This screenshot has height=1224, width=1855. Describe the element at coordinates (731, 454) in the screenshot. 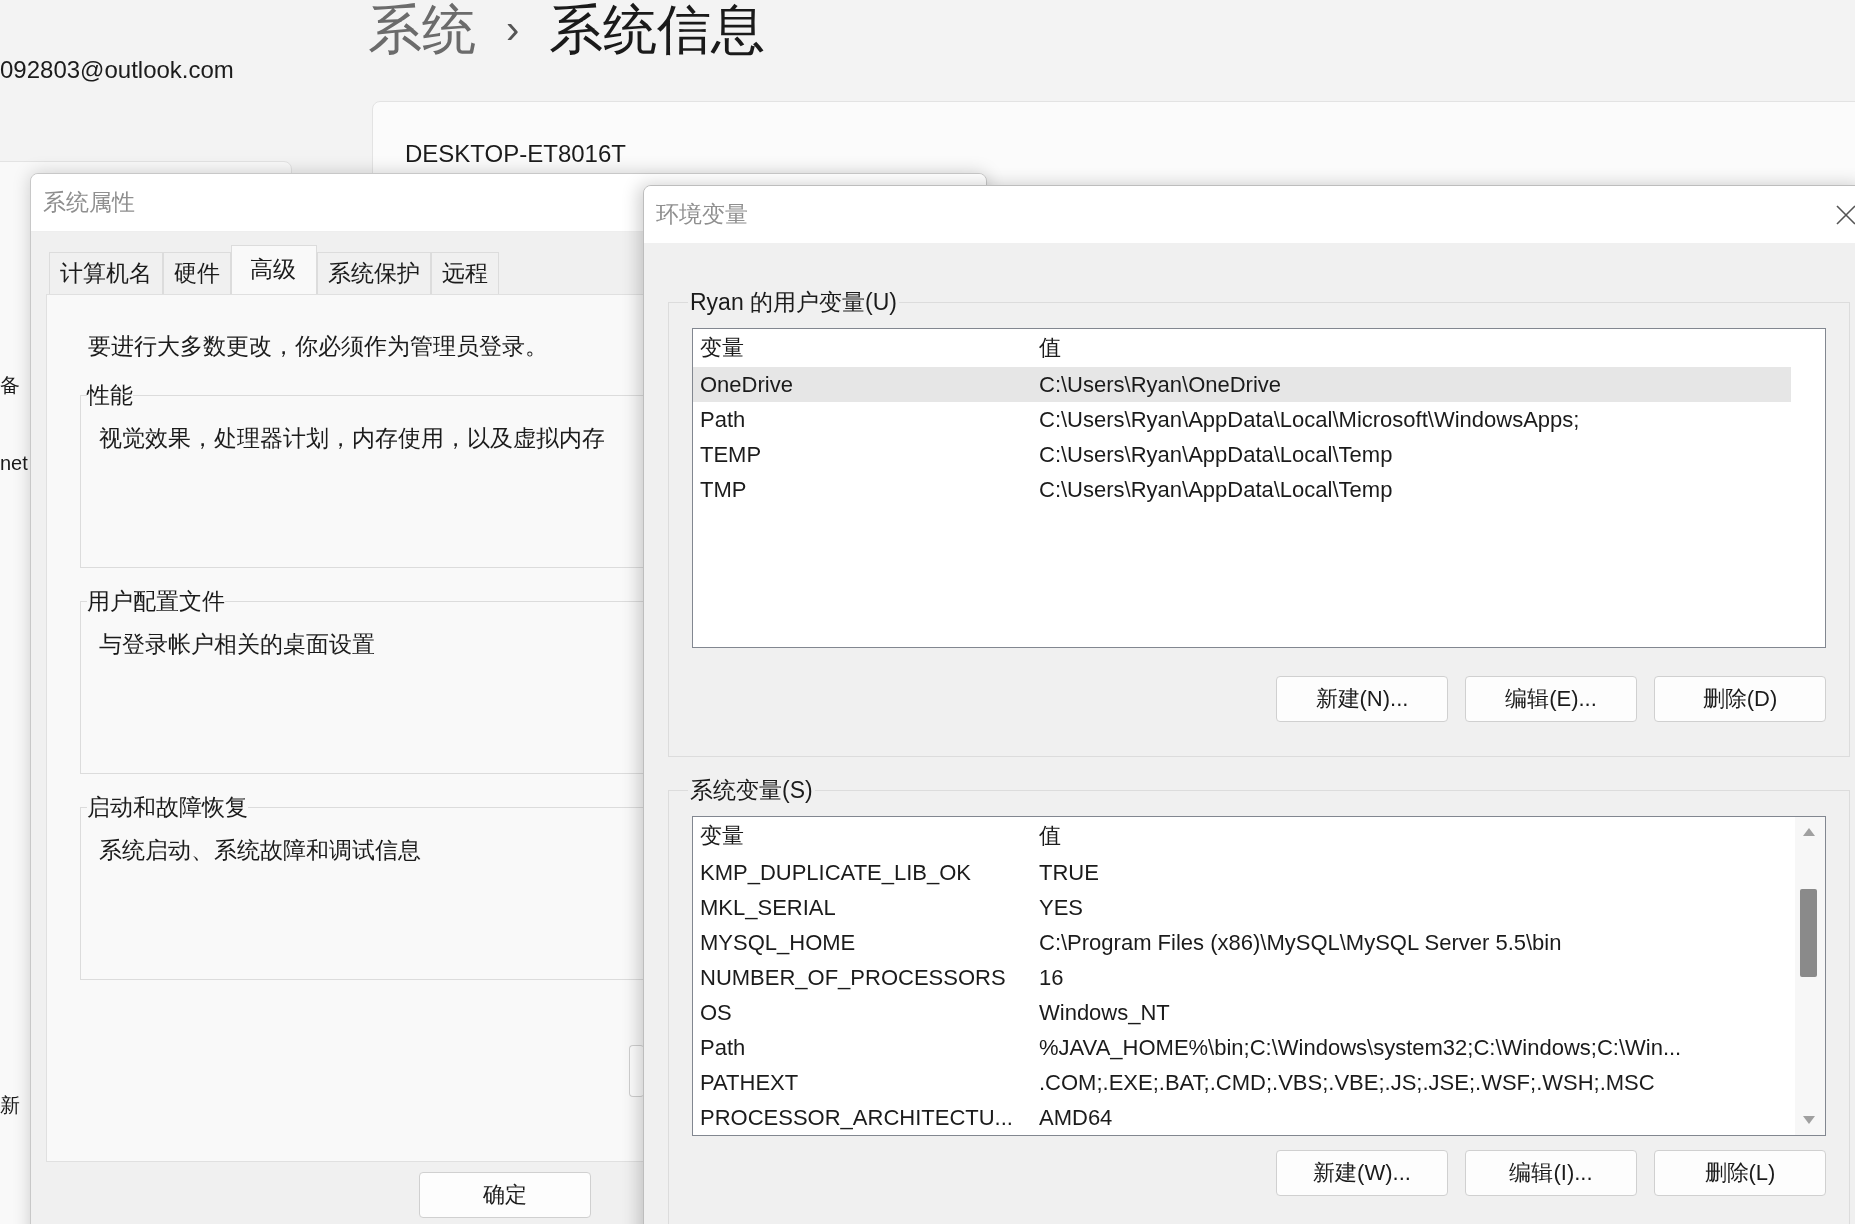

I see `variable-name: TEMP` at that location.